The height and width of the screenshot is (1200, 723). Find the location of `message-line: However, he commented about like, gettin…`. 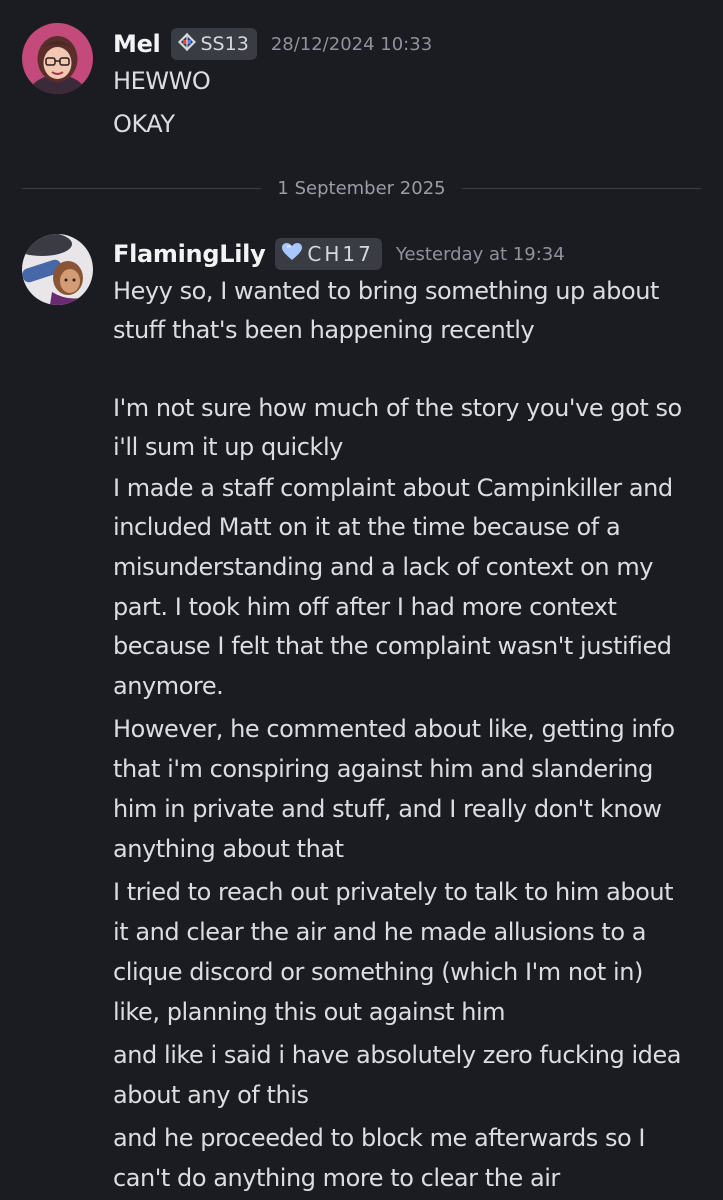

message-line: However, he commented about like, gettin… is located at coordinates (394, 729).